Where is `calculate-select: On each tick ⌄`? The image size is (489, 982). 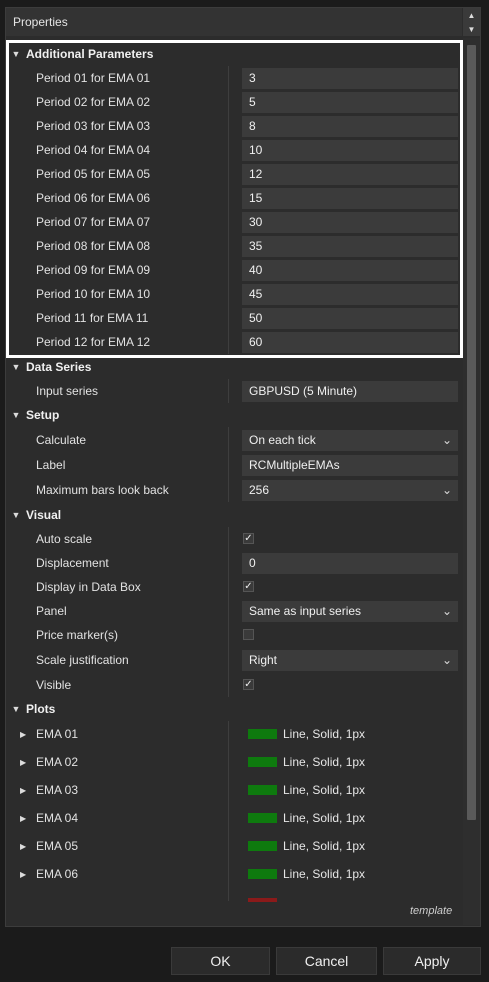 calculate-select: On each tick ⌄ is located at coordinates (349, 440).